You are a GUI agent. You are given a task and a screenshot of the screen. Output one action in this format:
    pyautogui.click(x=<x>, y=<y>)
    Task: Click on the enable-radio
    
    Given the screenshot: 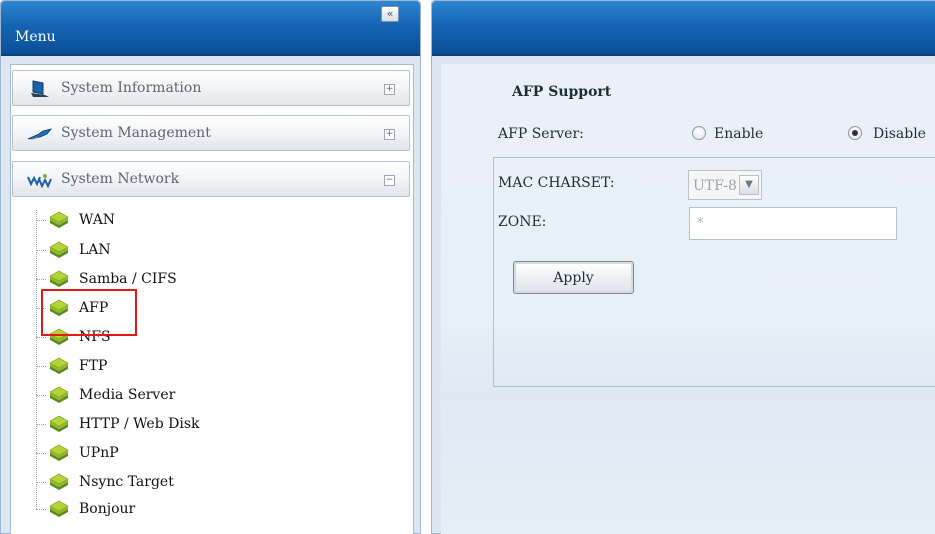 What is the action you would take?
    pyautogui.click(x=699, y=133)
    